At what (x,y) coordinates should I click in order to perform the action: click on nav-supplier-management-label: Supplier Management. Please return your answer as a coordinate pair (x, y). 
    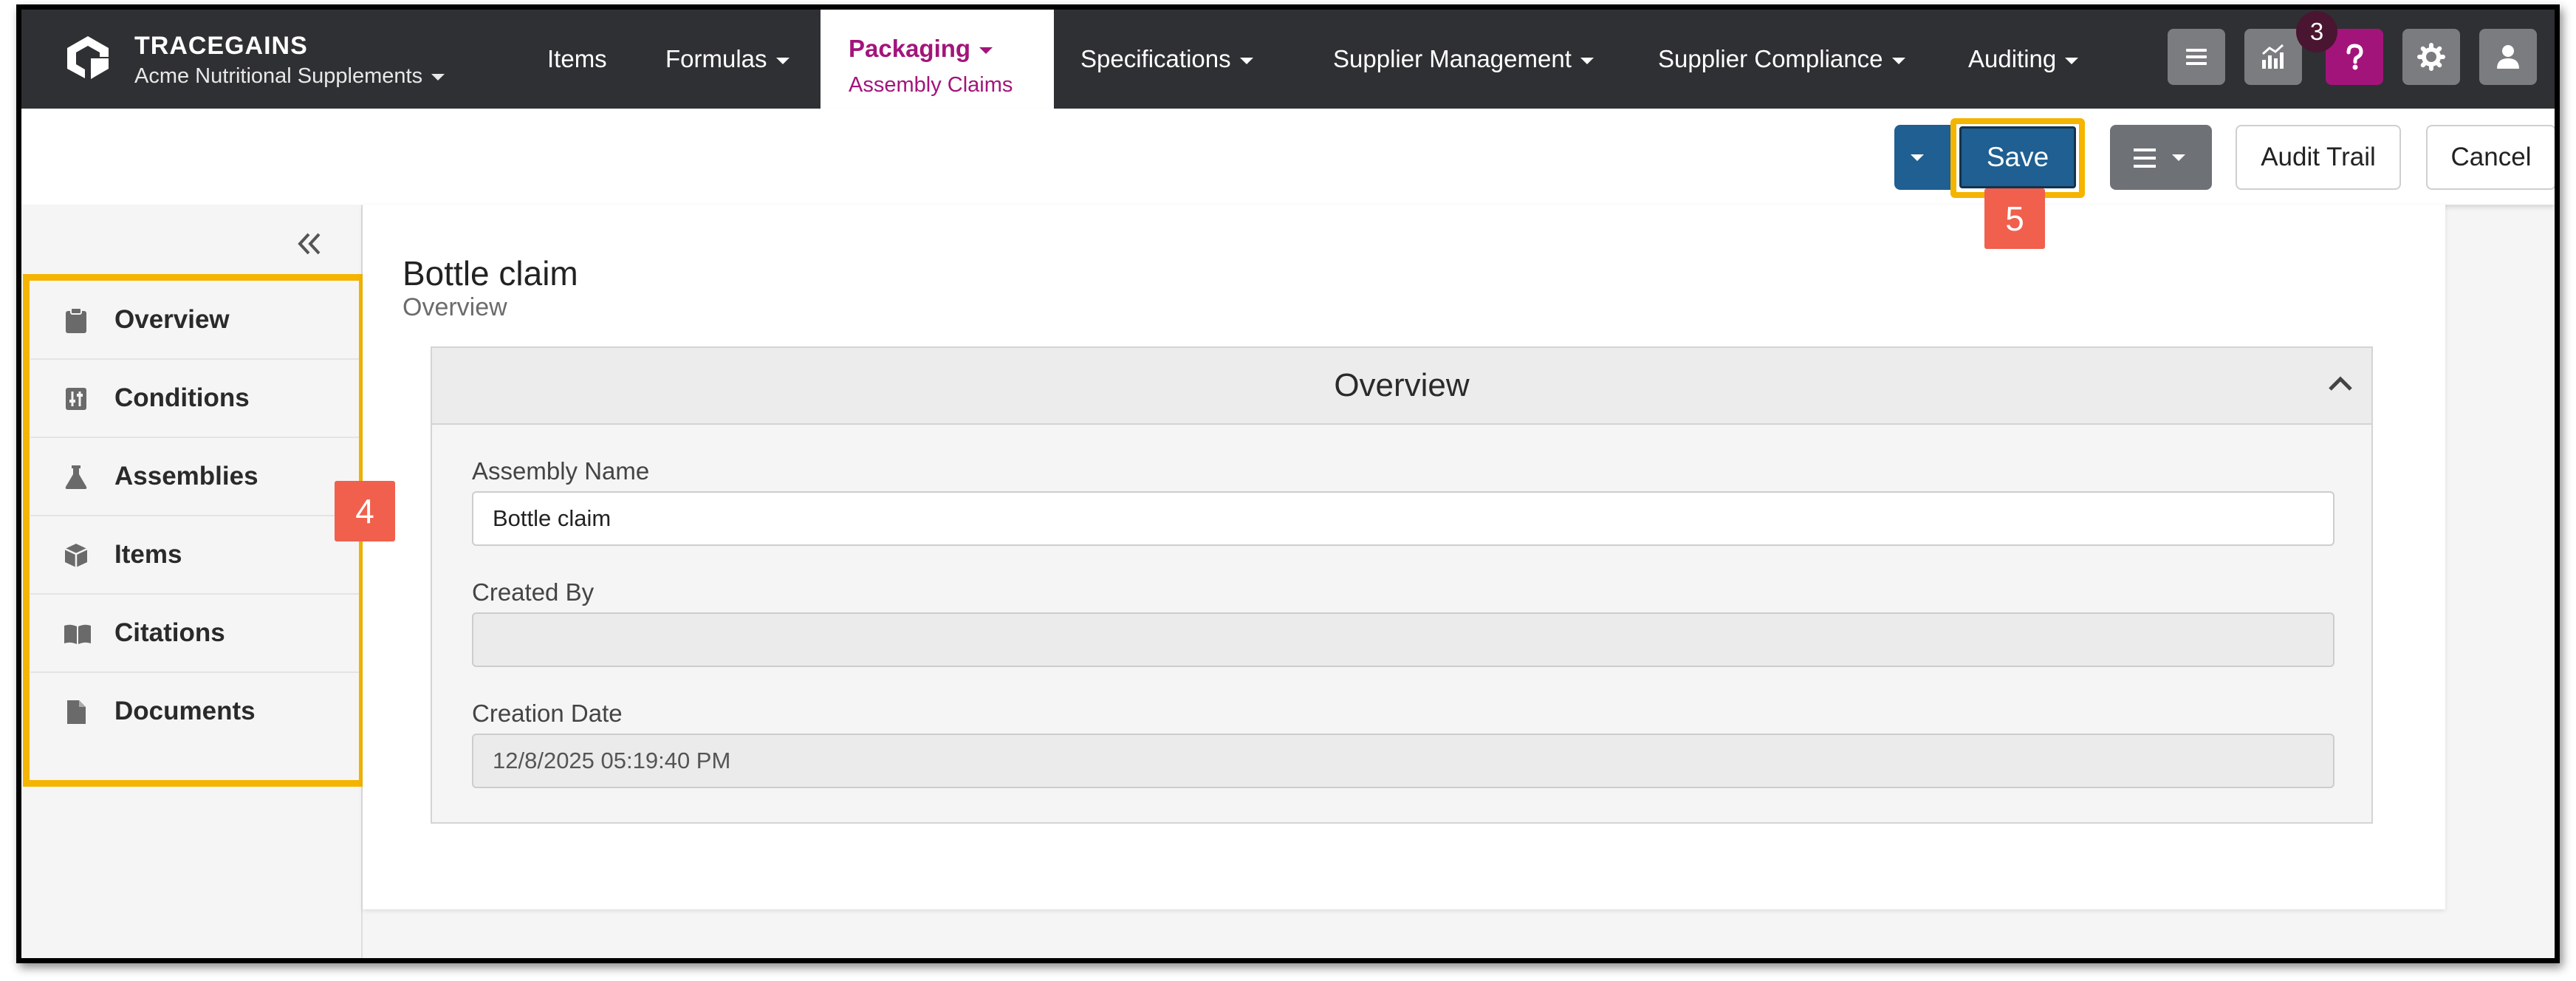
    Looking at the image, I should click on (1452, 58).